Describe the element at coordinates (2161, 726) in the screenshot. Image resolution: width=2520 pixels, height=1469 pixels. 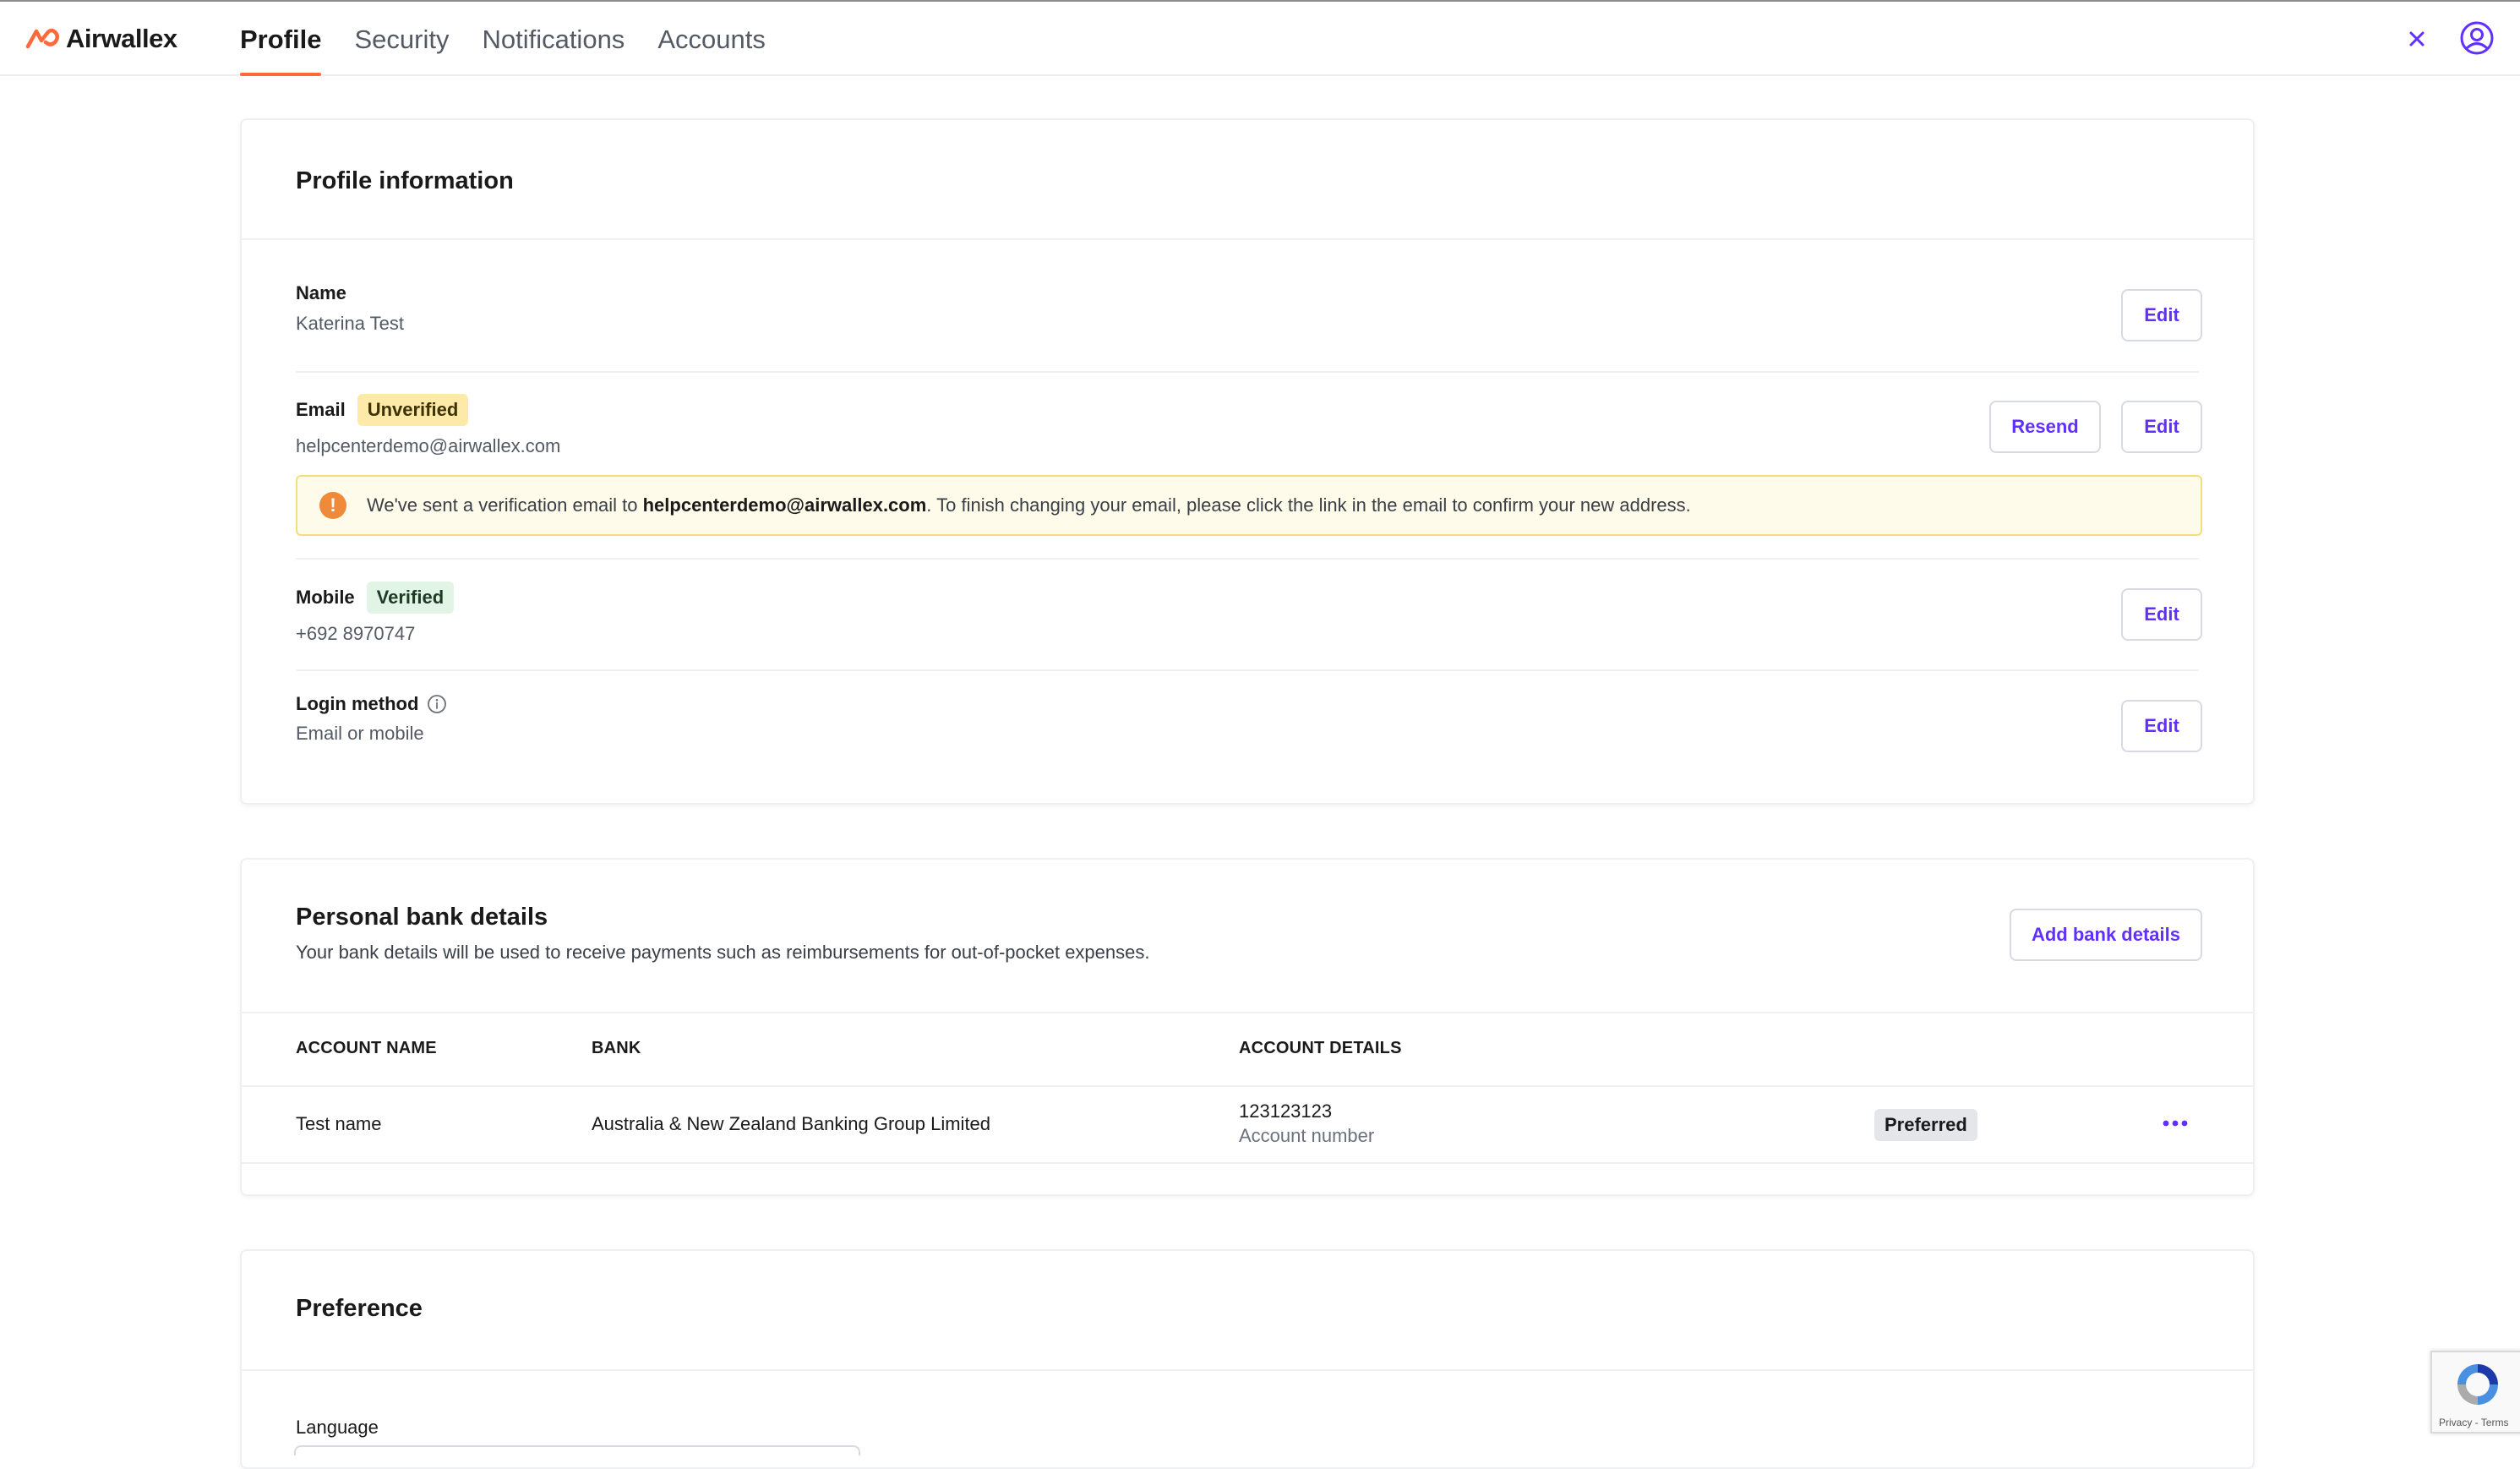
I see `edit-login-method-button: Edit` at that location.